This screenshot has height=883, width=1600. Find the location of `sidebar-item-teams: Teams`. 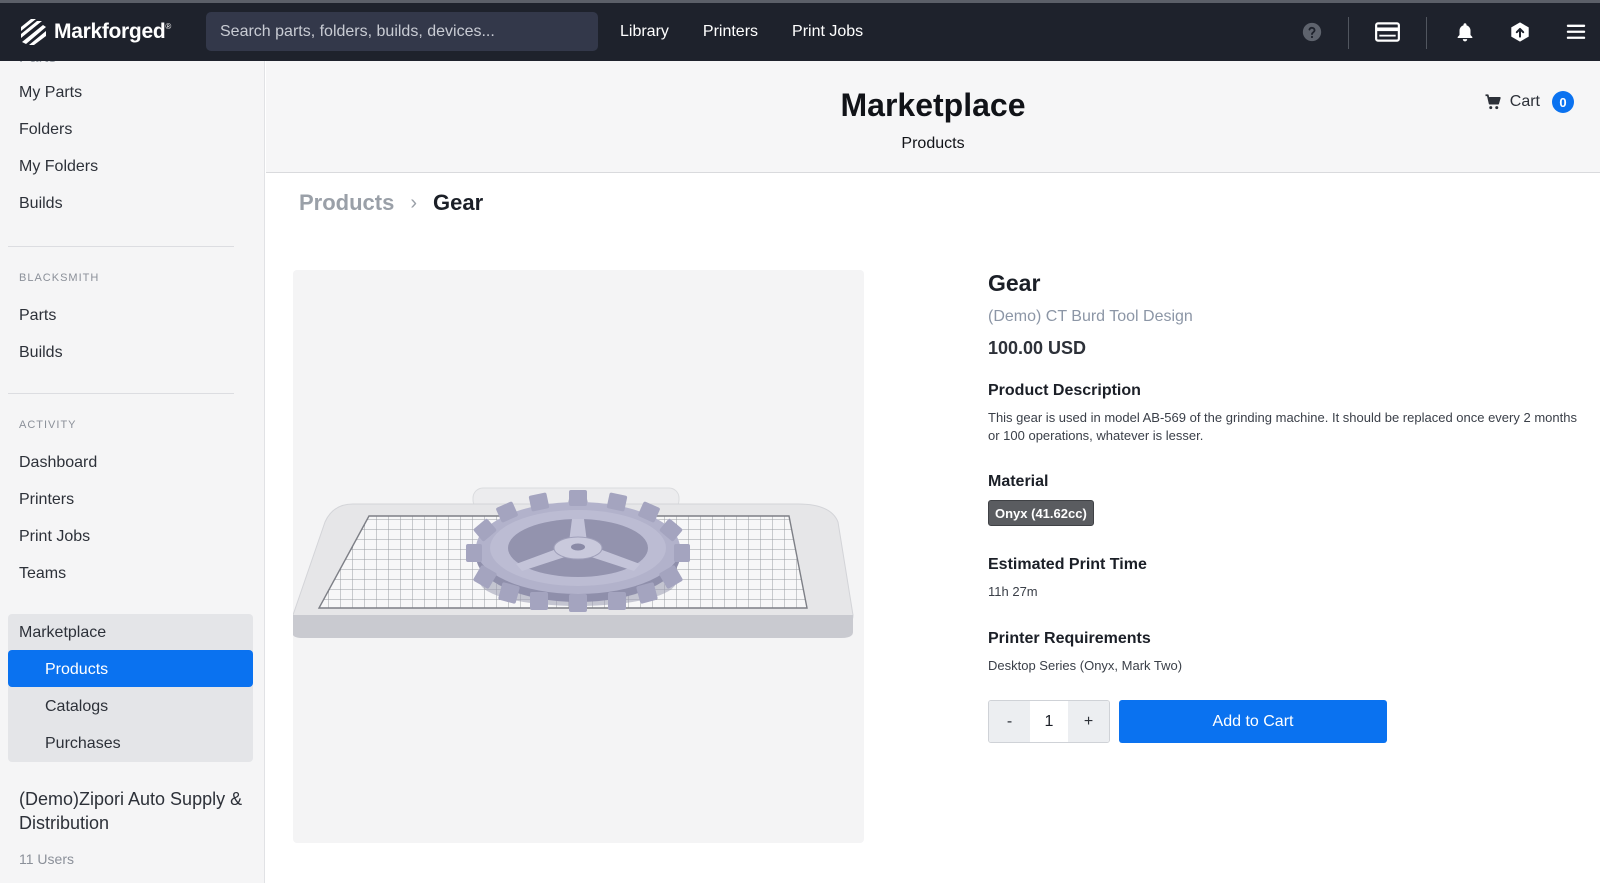

sidebar-item-teams: Teams is located at coordinates (42, 574).